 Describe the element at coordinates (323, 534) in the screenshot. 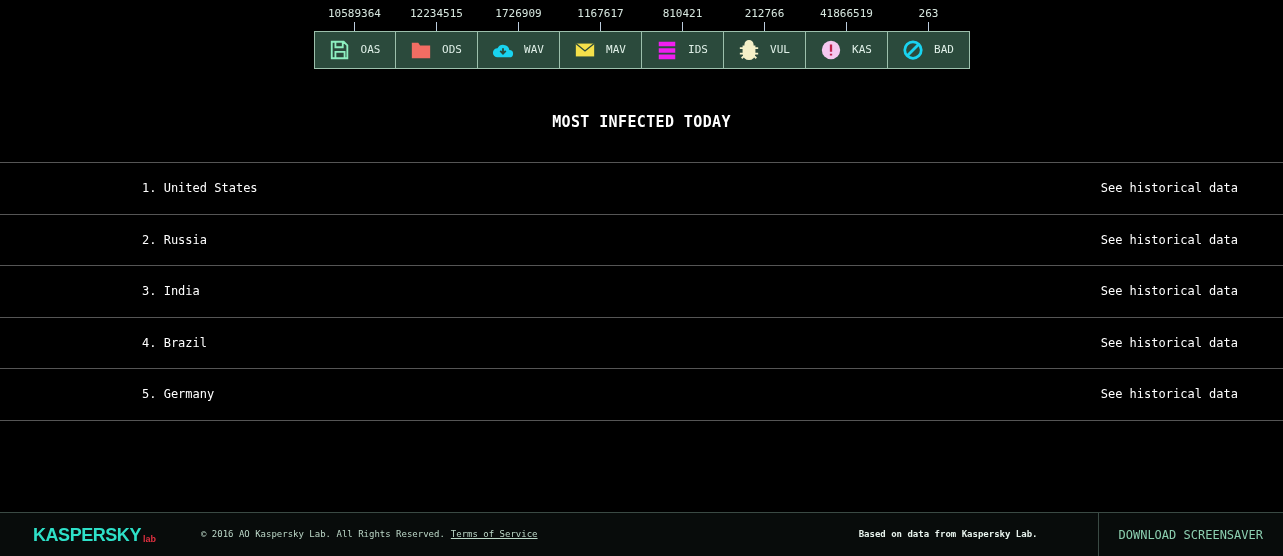

I see `copyright-text: © 2016 AO Kaspersky Lab. All Rights Reserved.` at that location.